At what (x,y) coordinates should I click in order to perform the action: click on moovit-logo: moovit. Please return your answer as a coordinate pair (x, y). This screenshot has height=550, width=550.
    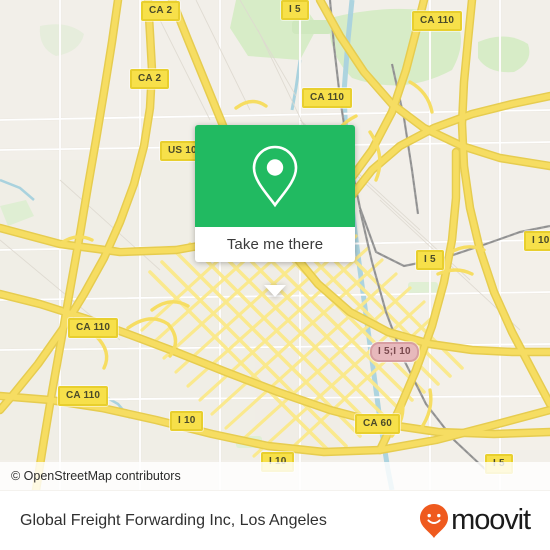
    Looking at the image, I should click on (475, 521).